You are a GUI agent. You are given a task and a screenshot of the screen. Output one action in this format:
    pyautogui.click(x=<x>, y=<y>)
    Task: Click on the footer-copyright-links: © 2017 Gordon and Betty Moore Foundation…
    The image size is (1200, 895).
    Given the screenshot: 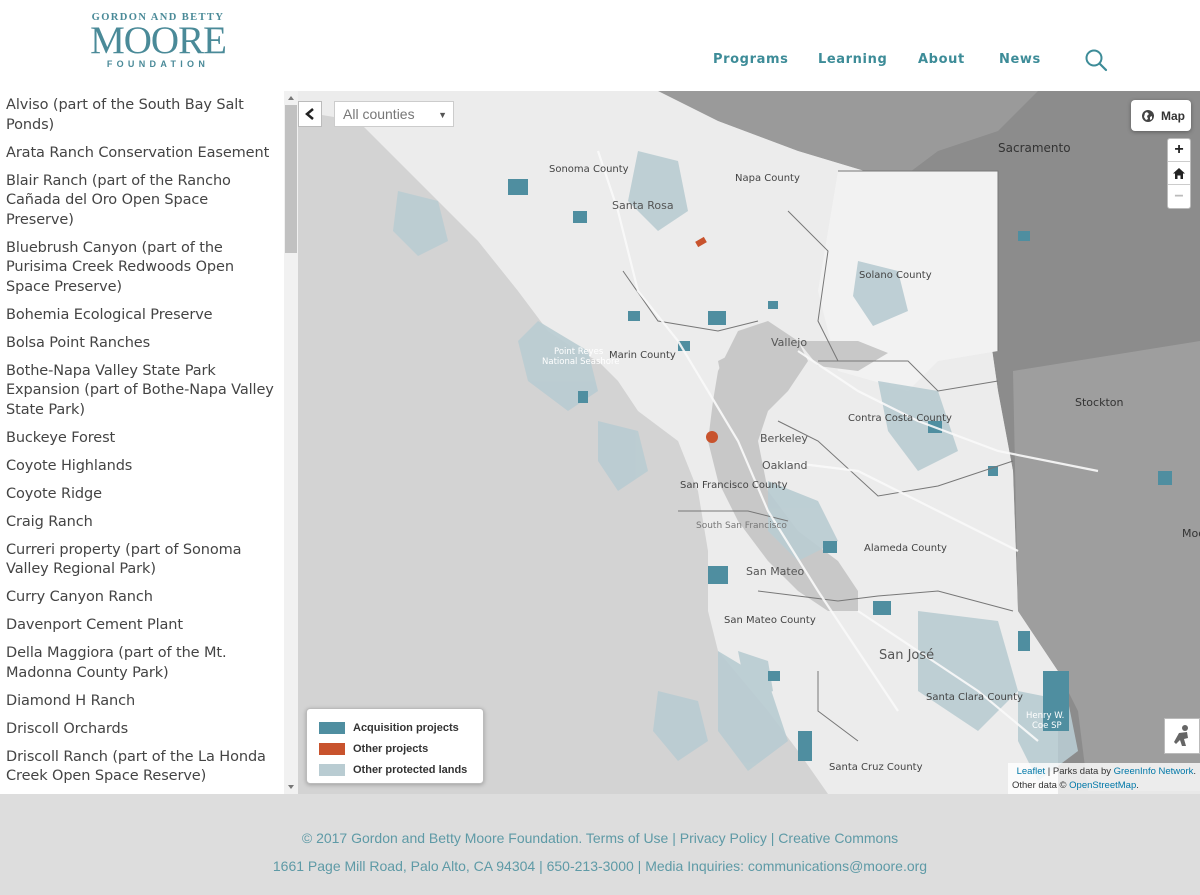 What is the action you would take?
    pyautogui.click(x=600, y=838)
    